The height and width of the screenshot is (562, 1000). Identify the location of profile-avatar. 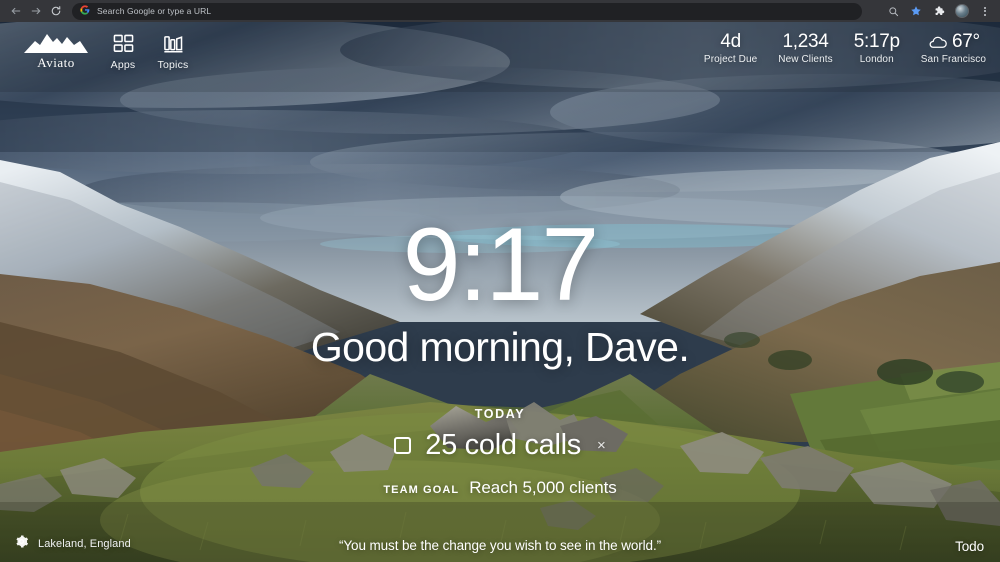
(962, 11).